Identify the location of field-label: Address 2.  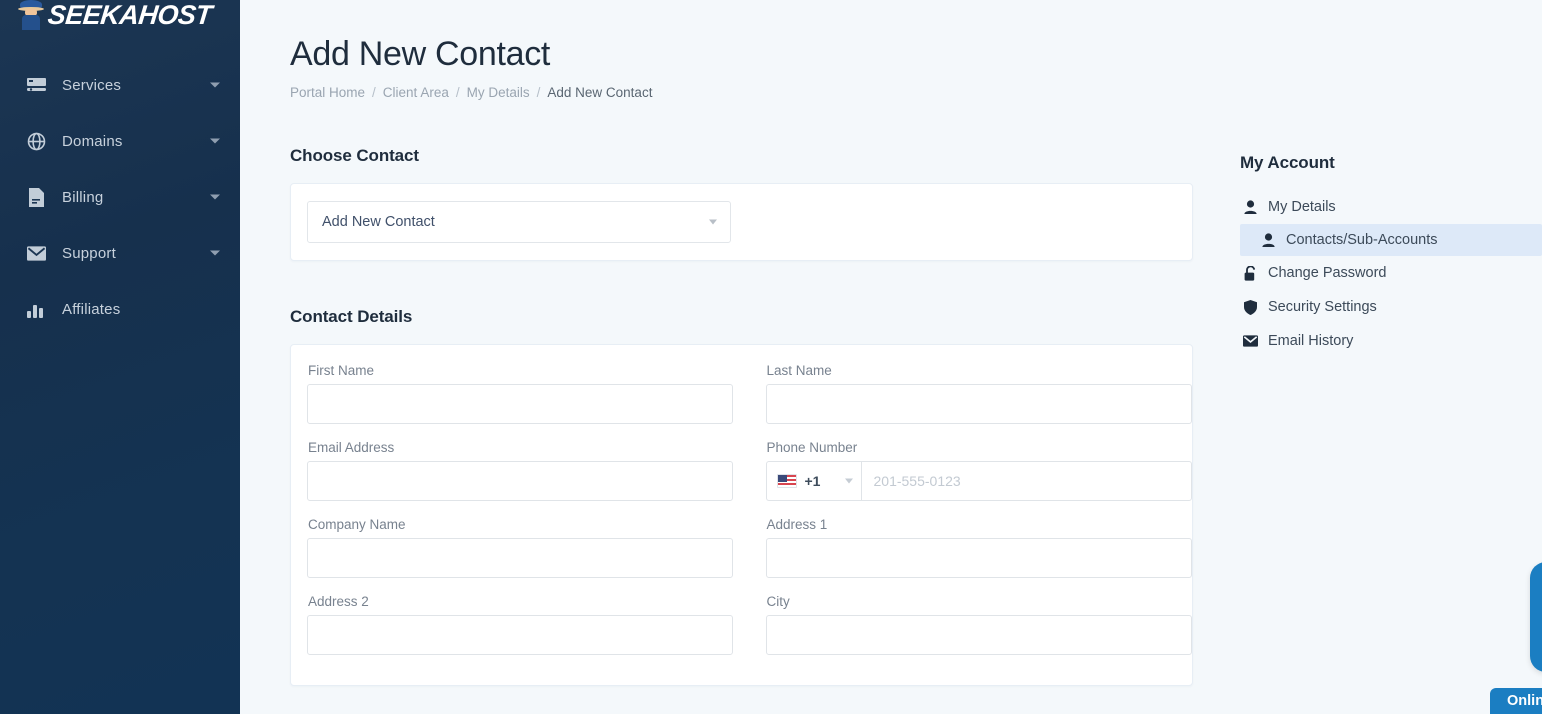
(338, 601).